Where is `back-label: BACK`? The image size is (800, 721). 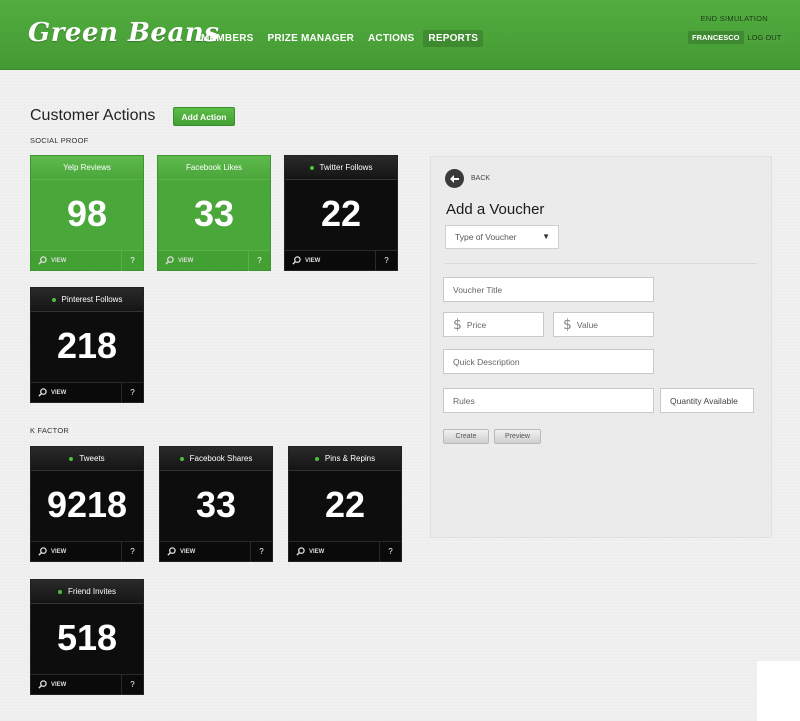 back-label: BACK is located at coordinates (480, 178).